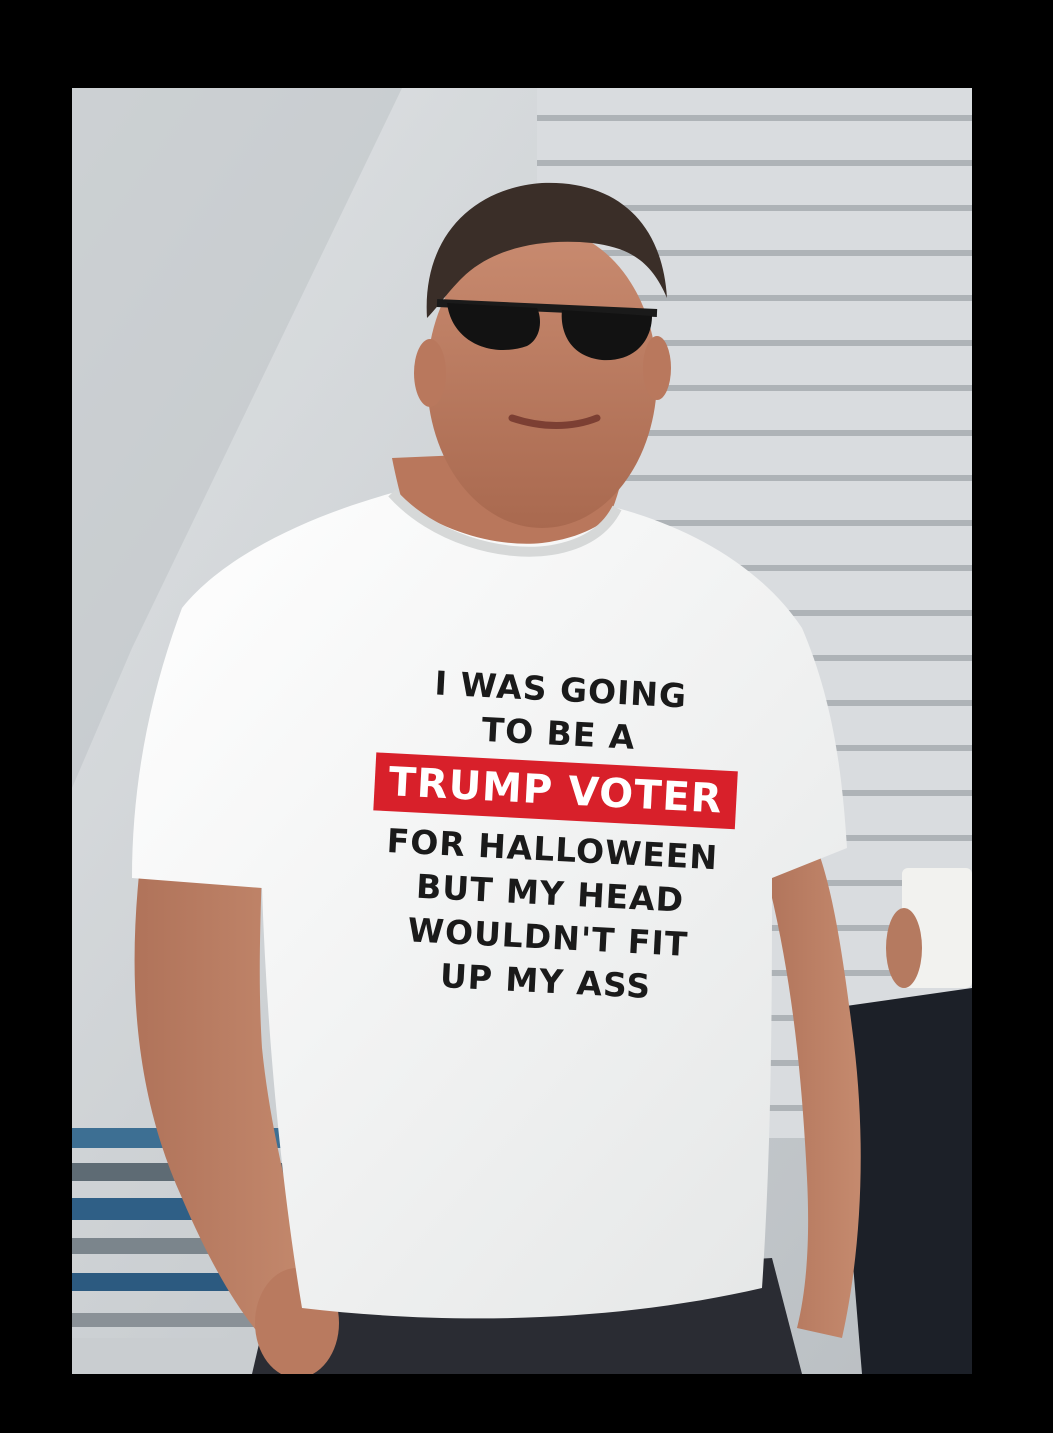 The image size is (1053, 1433). Describe the element at coordinates (555, 791) in the screenshot. I see `shirt-highlight-box: TRUMP VOTER` at that location.